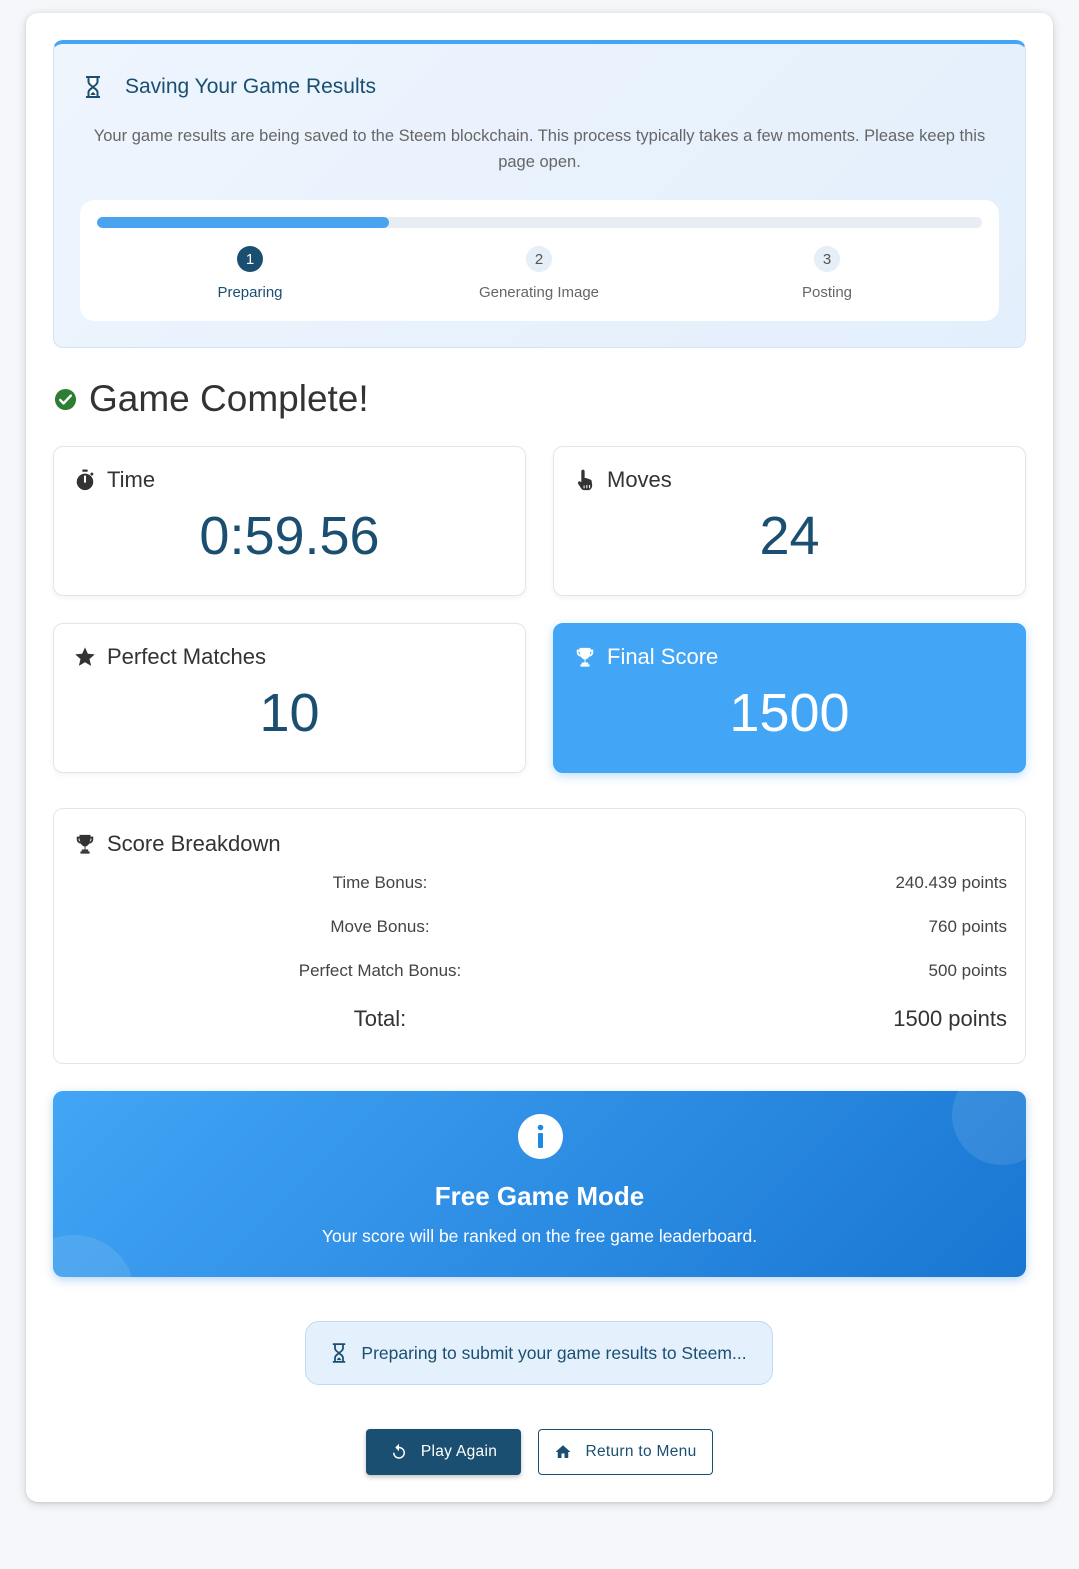  I want to click on stat-label: Moves, so click(639, 479).